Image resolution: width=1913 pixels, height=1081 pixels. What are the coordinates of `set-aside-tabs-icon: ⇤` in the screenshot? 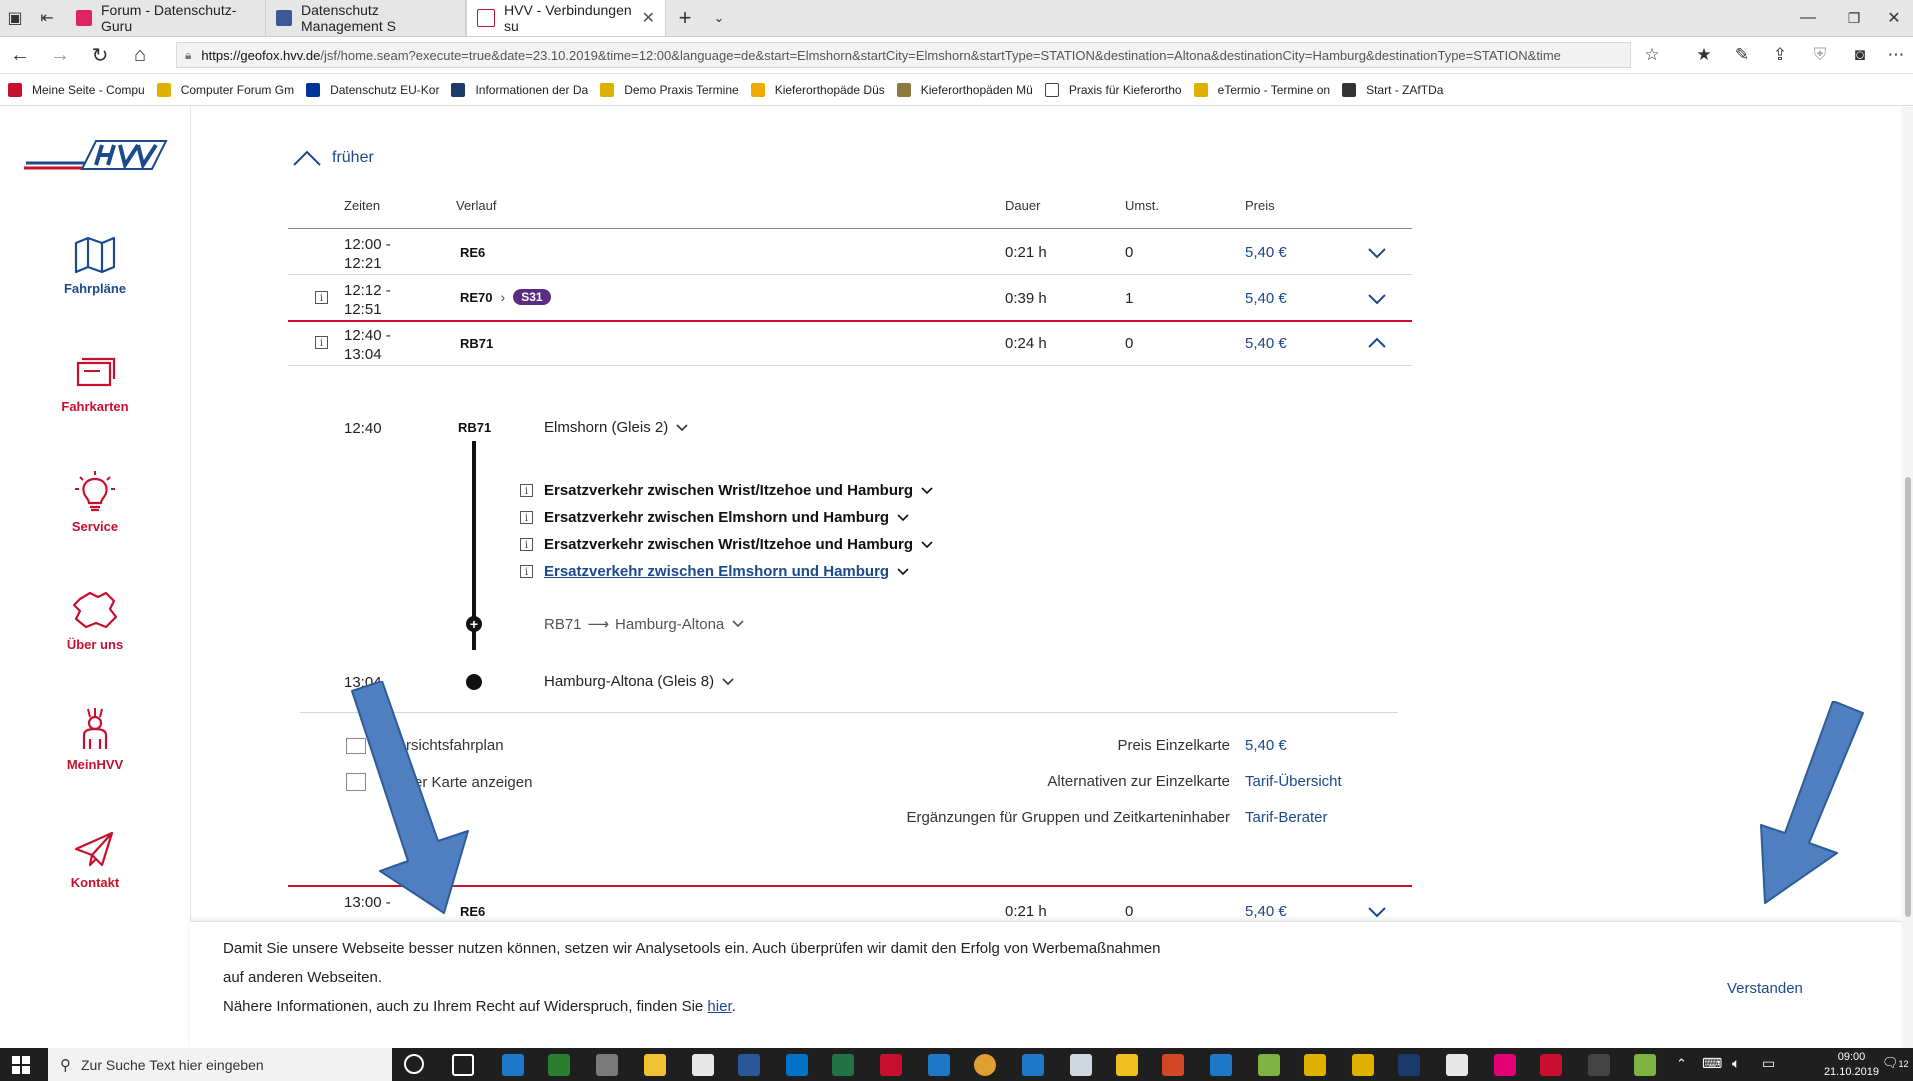 It's located at (47, 18).